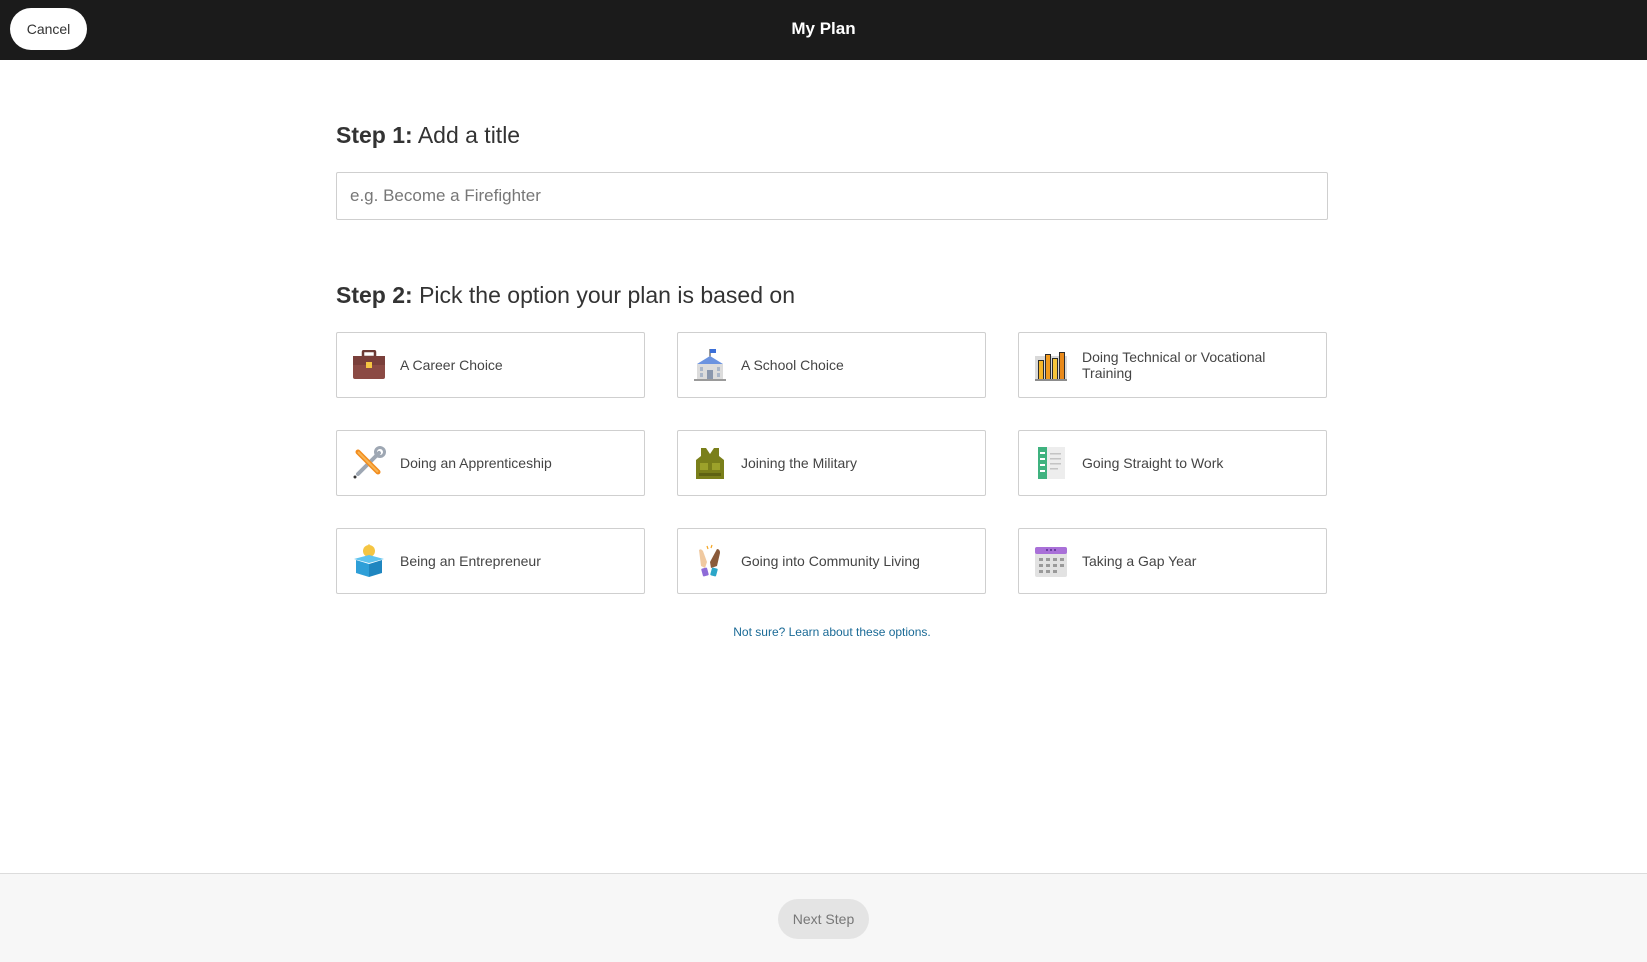  I want to click on option-entrepreneur: Being an Entrepreneur, so click(490, 561).